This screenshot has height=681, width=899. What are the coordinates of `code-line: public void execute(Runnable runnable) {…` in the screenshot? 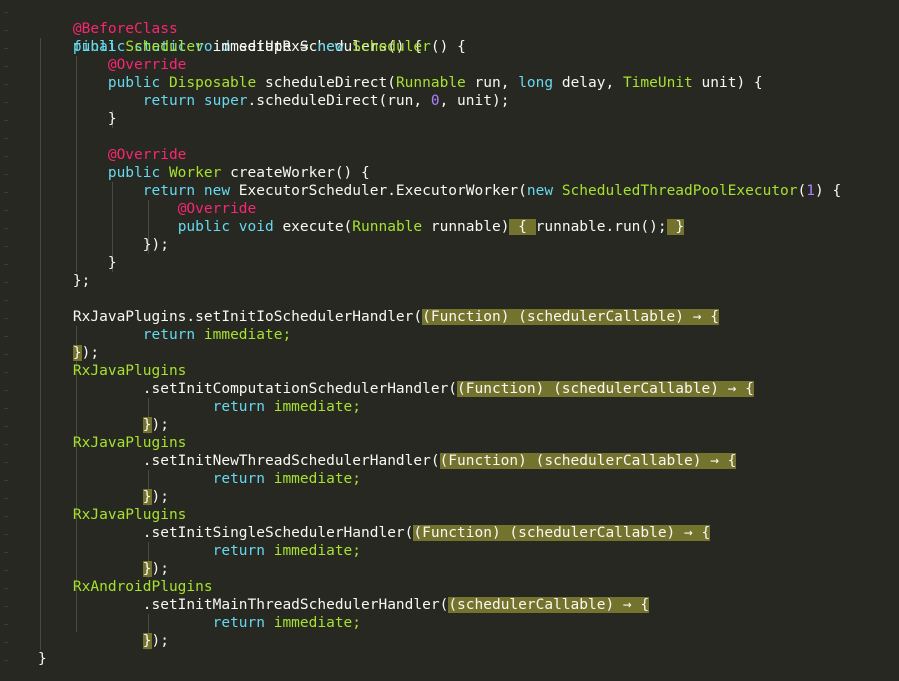 It's located at (361, 227).